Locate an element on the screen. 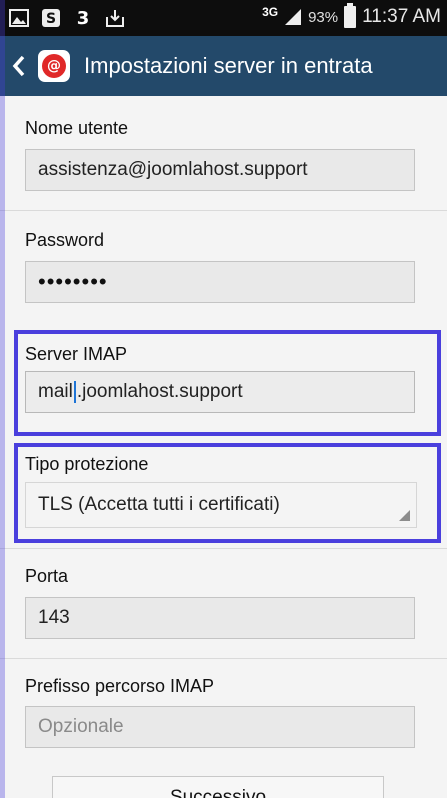 This screenshot has width=447, height=798. at-sign-icon: @ is located at coordinates (54, 66).